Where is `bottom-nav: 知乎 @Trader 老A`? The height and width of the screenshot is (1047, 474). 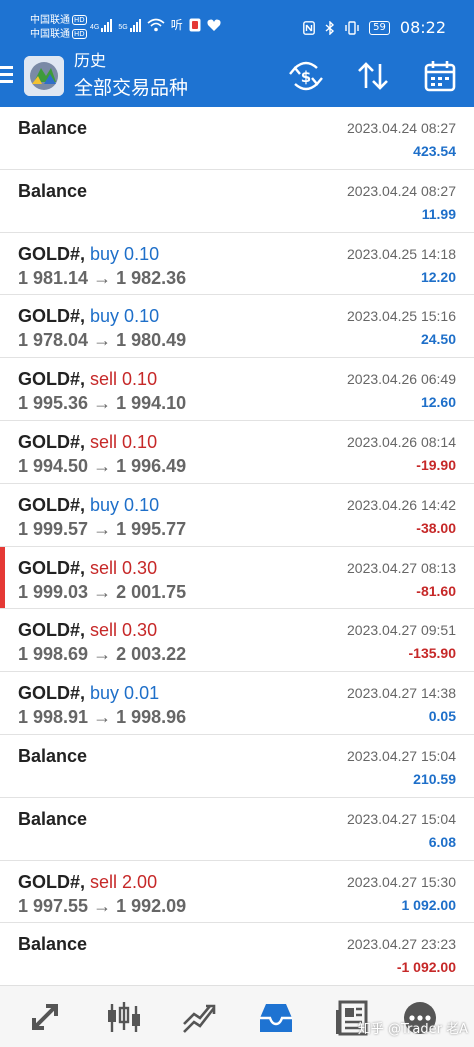 bottom-nav: 知乎 @Trader 老A is located at coordinates (237, 1016).